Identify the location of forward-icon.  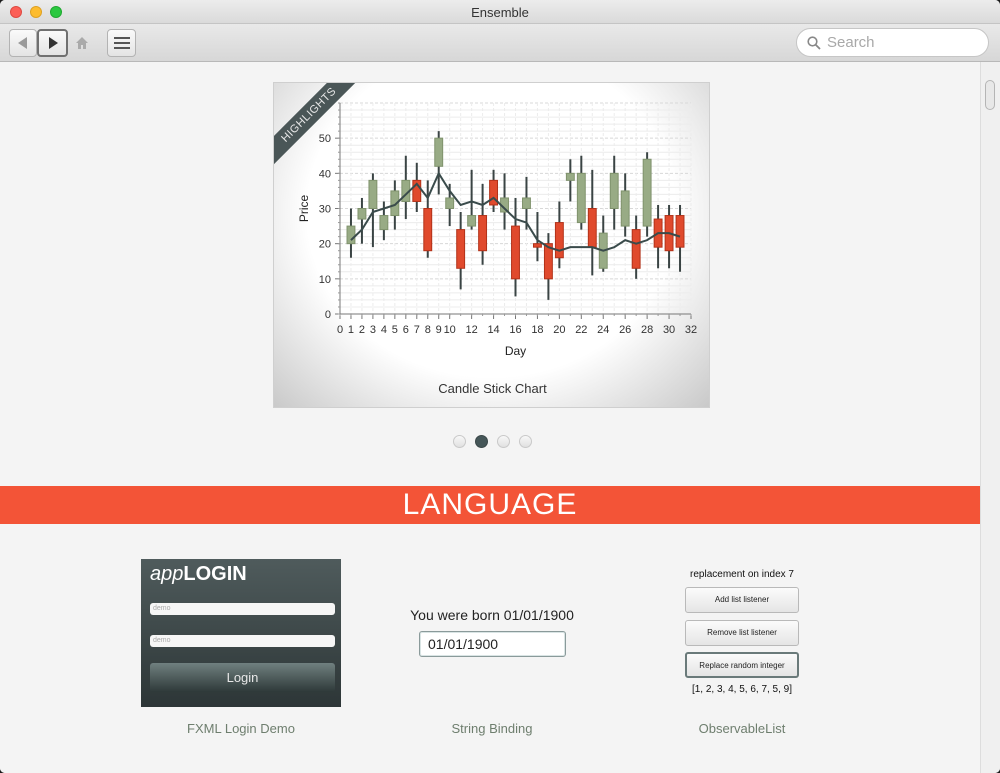
(53, 43).